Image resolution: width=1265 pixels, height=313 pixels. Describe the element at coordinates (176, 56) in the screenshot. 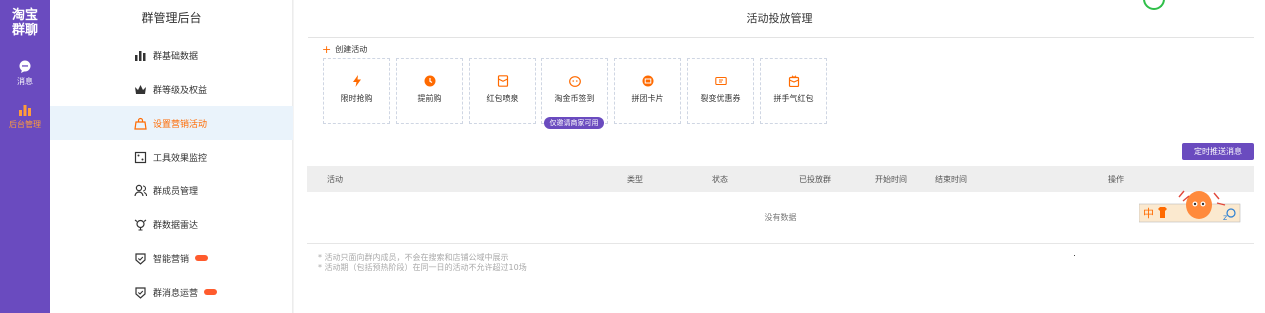

I see `sidebar-item-label: 群基础数据` at that location.